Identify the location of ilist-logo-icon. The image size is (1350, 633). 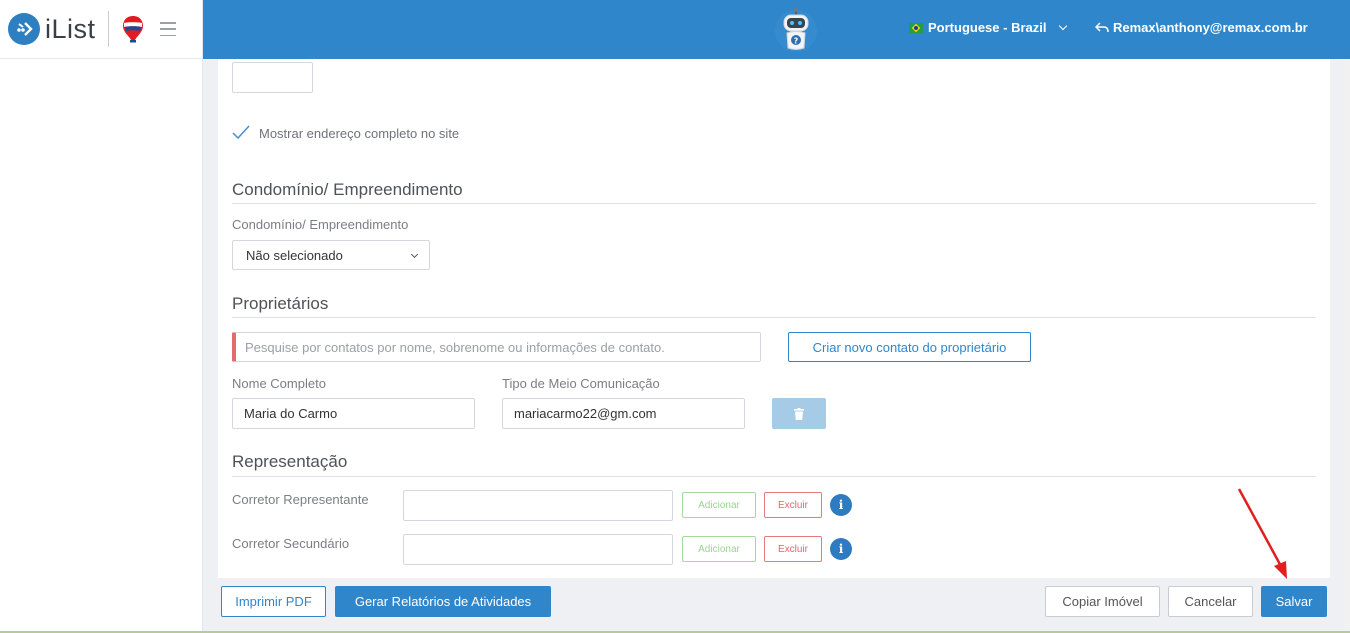
(24, 29).